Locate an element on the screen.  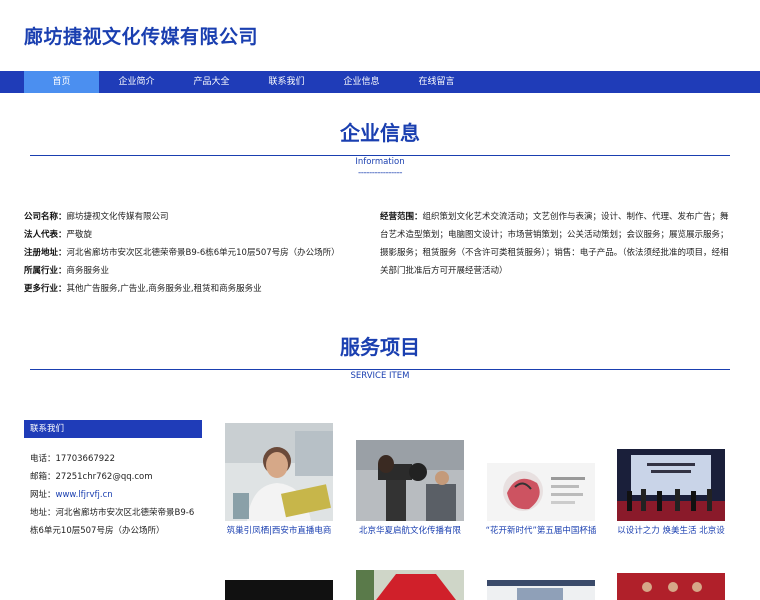
service-subtitle-wrap: SERVICE ITEM is located at coordinates (380, 372).